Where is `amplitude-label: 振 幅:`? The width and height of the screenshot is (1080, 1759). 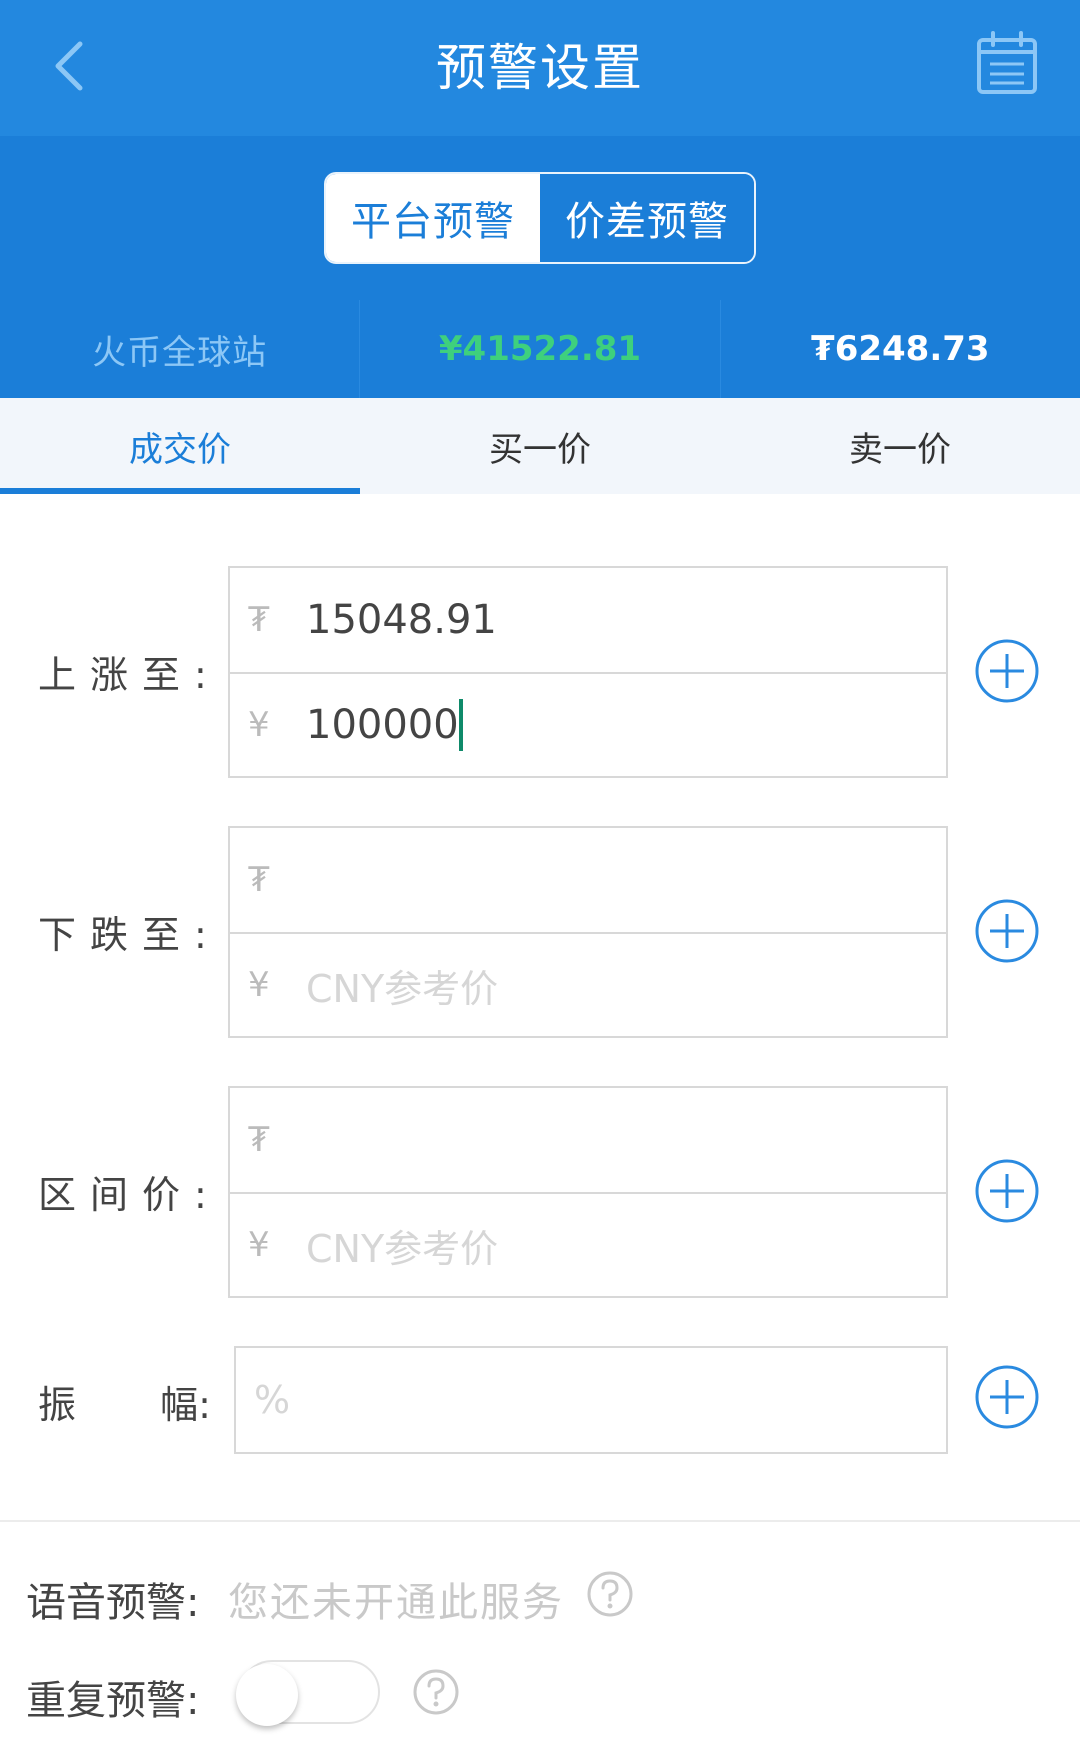
amplitude-label: 振 幅: is located at coordinates (124, 1401).